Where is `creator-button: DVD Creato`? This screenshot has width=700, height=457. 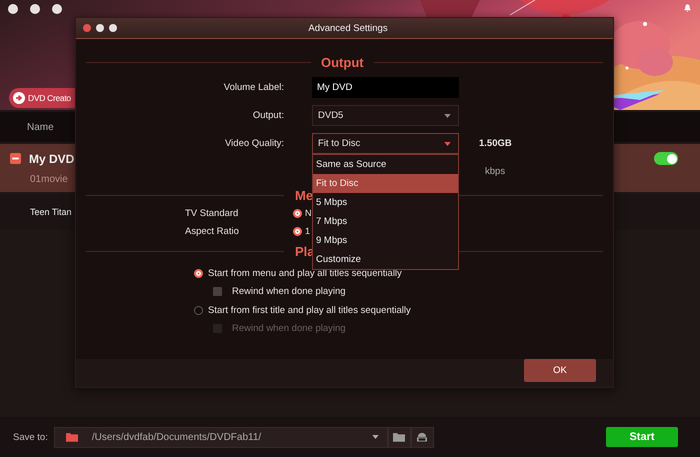 creator-button: DVD Creato is located at coordinates (42, 98).